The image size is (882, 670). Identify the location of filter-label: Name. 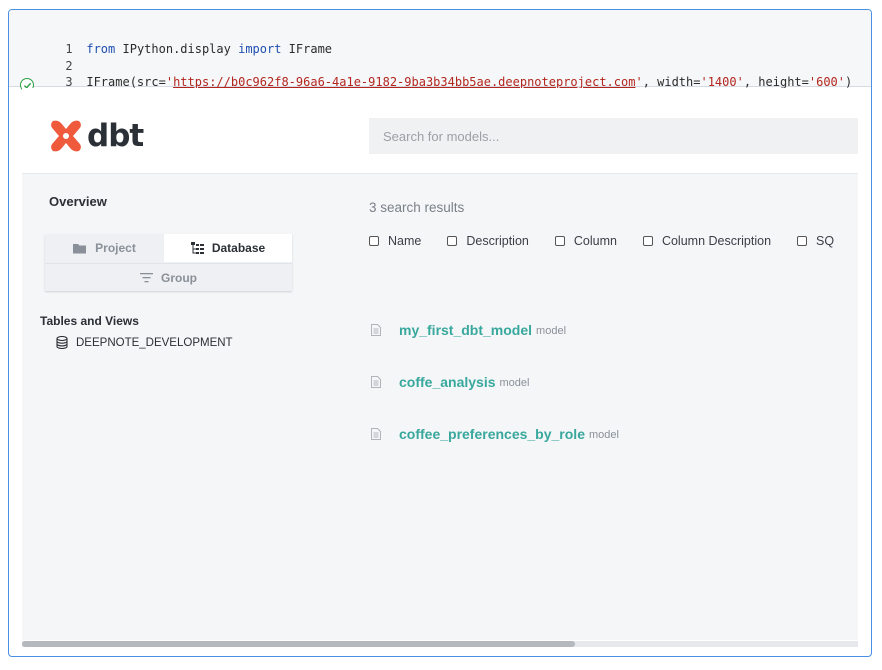
(405, 241).